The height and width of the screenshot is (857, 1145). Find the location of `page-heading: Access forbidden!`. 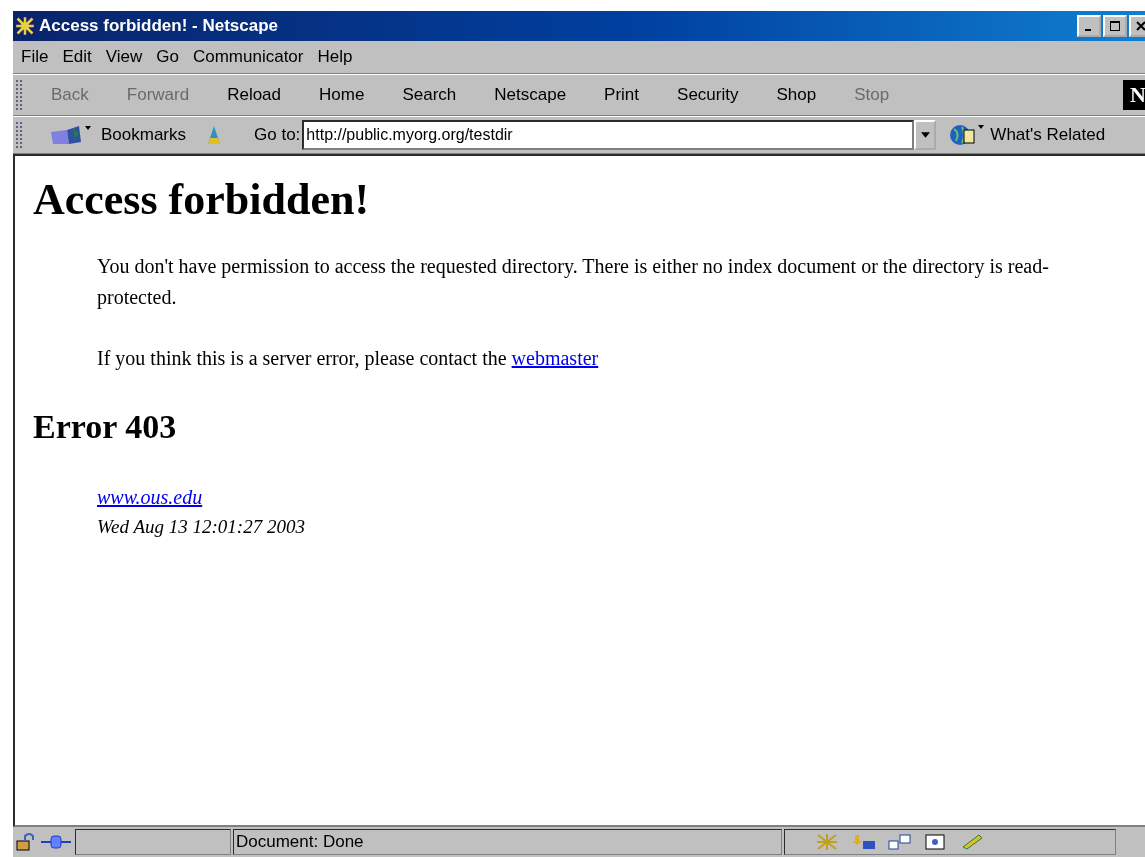

page-heading: Access forbidden! is located at coordinates (202, 199).